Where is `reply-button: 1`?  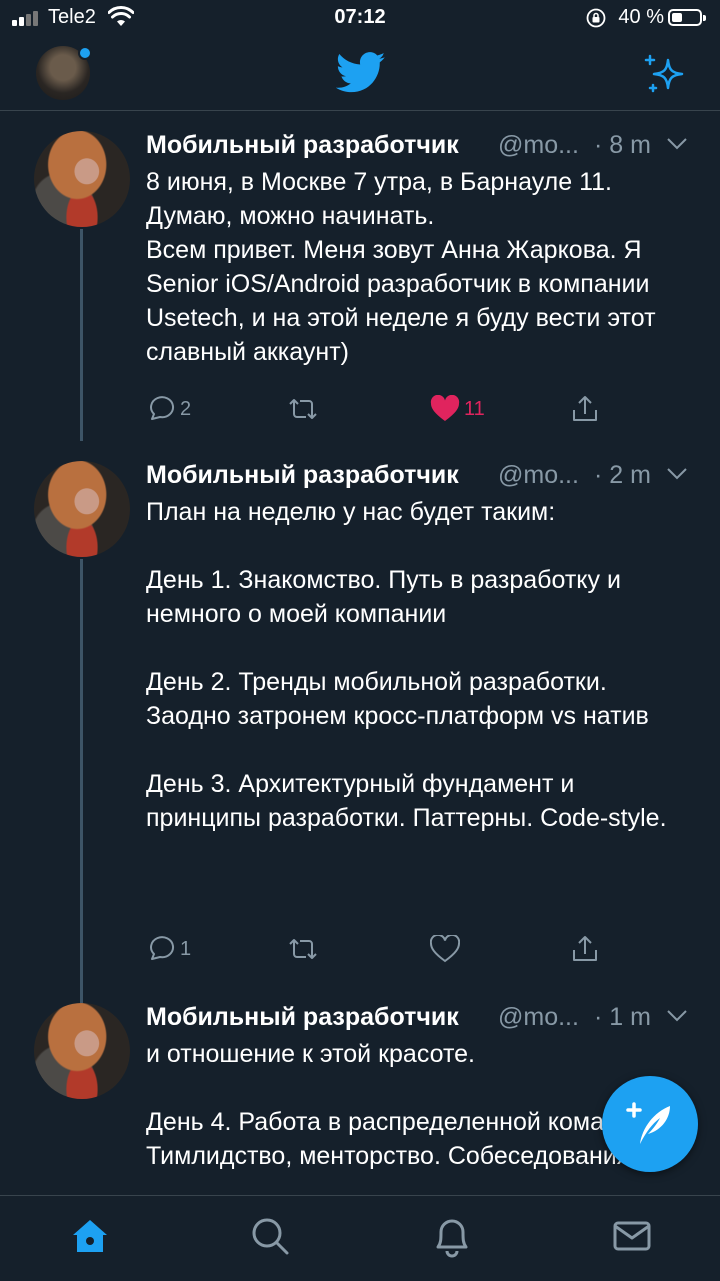
reply-button: 1 is located at coordinates (168, 949).